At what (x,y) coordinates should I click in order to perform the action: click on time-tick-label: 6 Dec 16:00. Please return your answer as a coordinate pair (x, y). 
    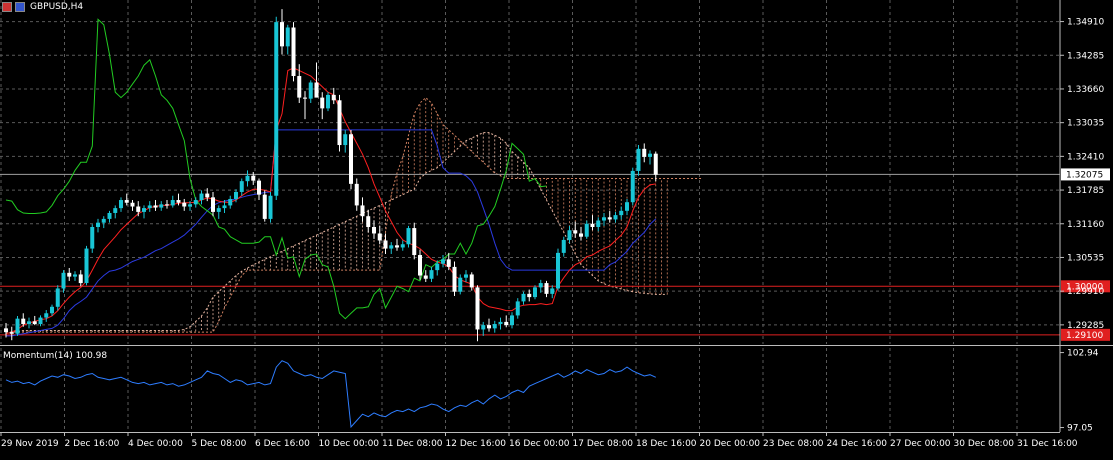
    Looking at the image, I should click on (282, 444).